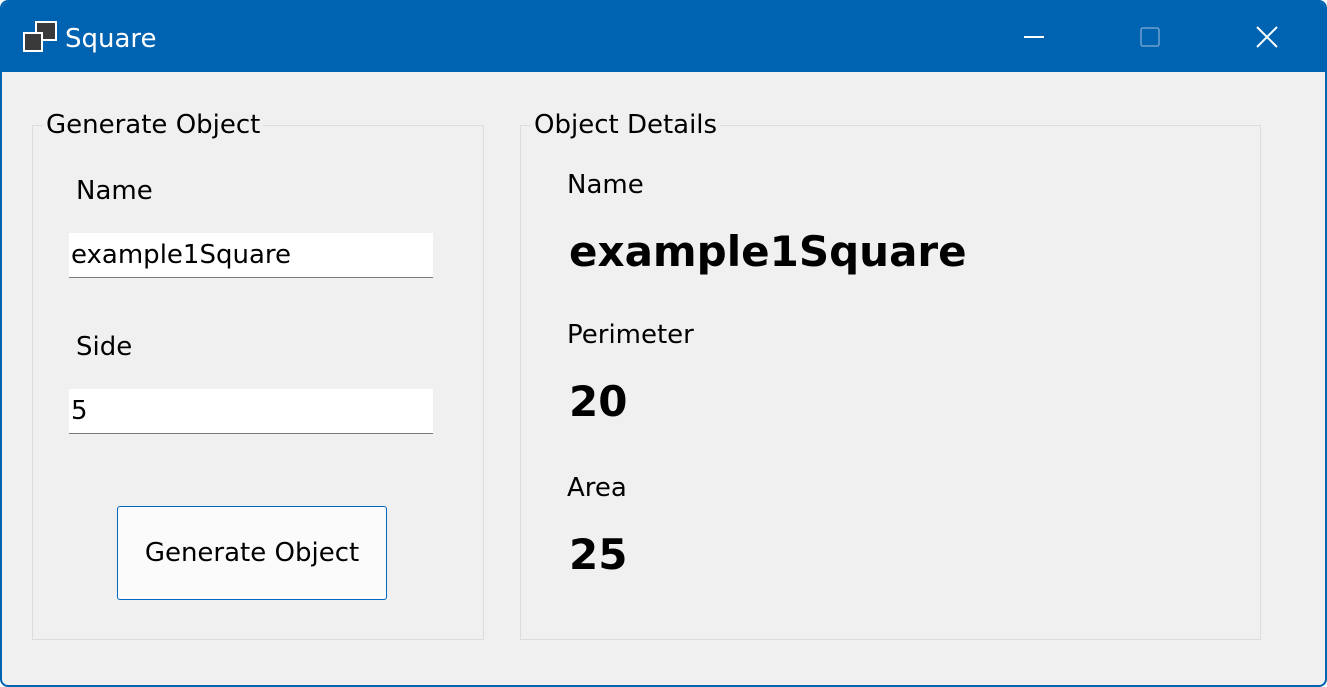  I want to click on maximize-icon, so click(1150, 37).